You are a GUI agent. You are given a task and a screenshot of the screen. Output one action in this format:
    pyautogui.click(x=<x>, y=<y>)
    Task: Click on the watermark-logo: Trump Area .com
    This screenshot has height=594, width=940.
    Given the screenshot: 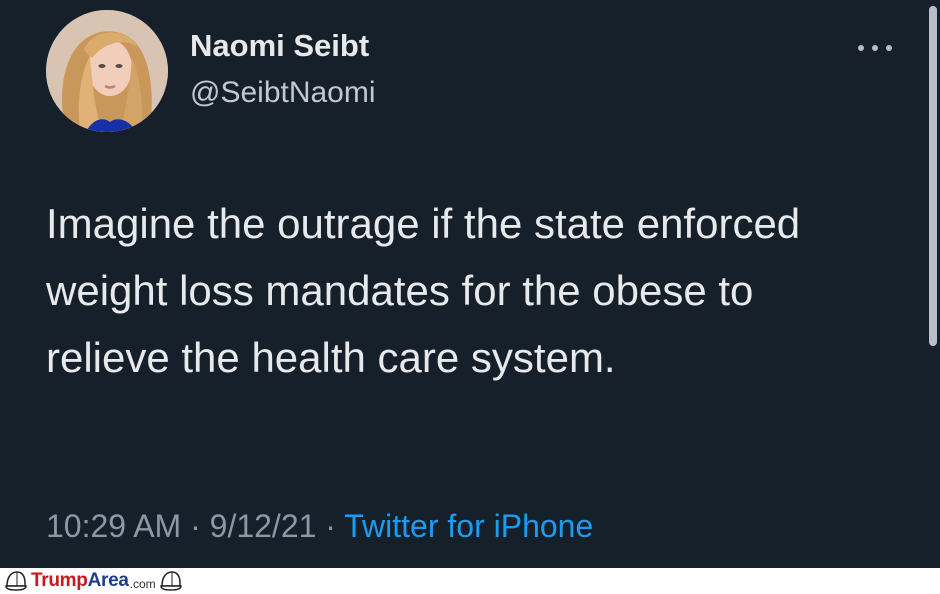 What is the action you would take?
    pyautogui.click(x=93, y=581)
    